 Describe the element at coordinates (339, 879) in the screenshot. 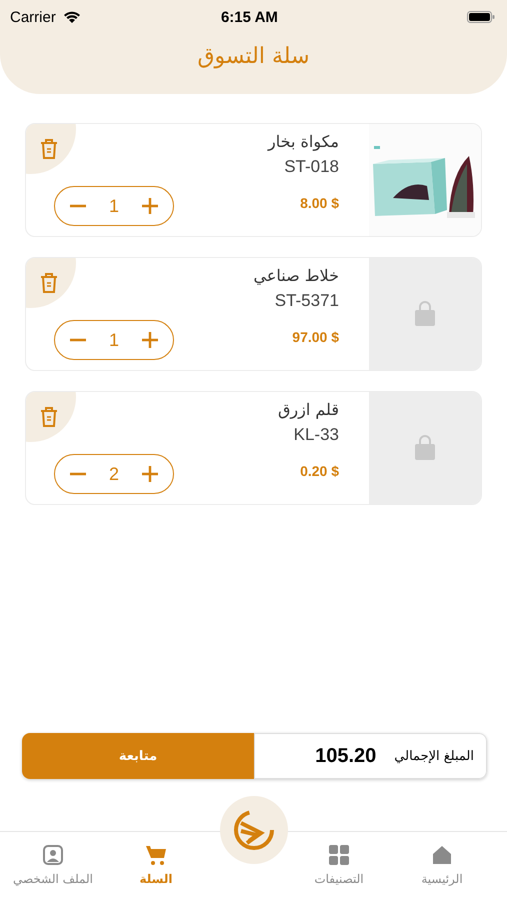

I see `tab-label: التصنيفات` at that location.